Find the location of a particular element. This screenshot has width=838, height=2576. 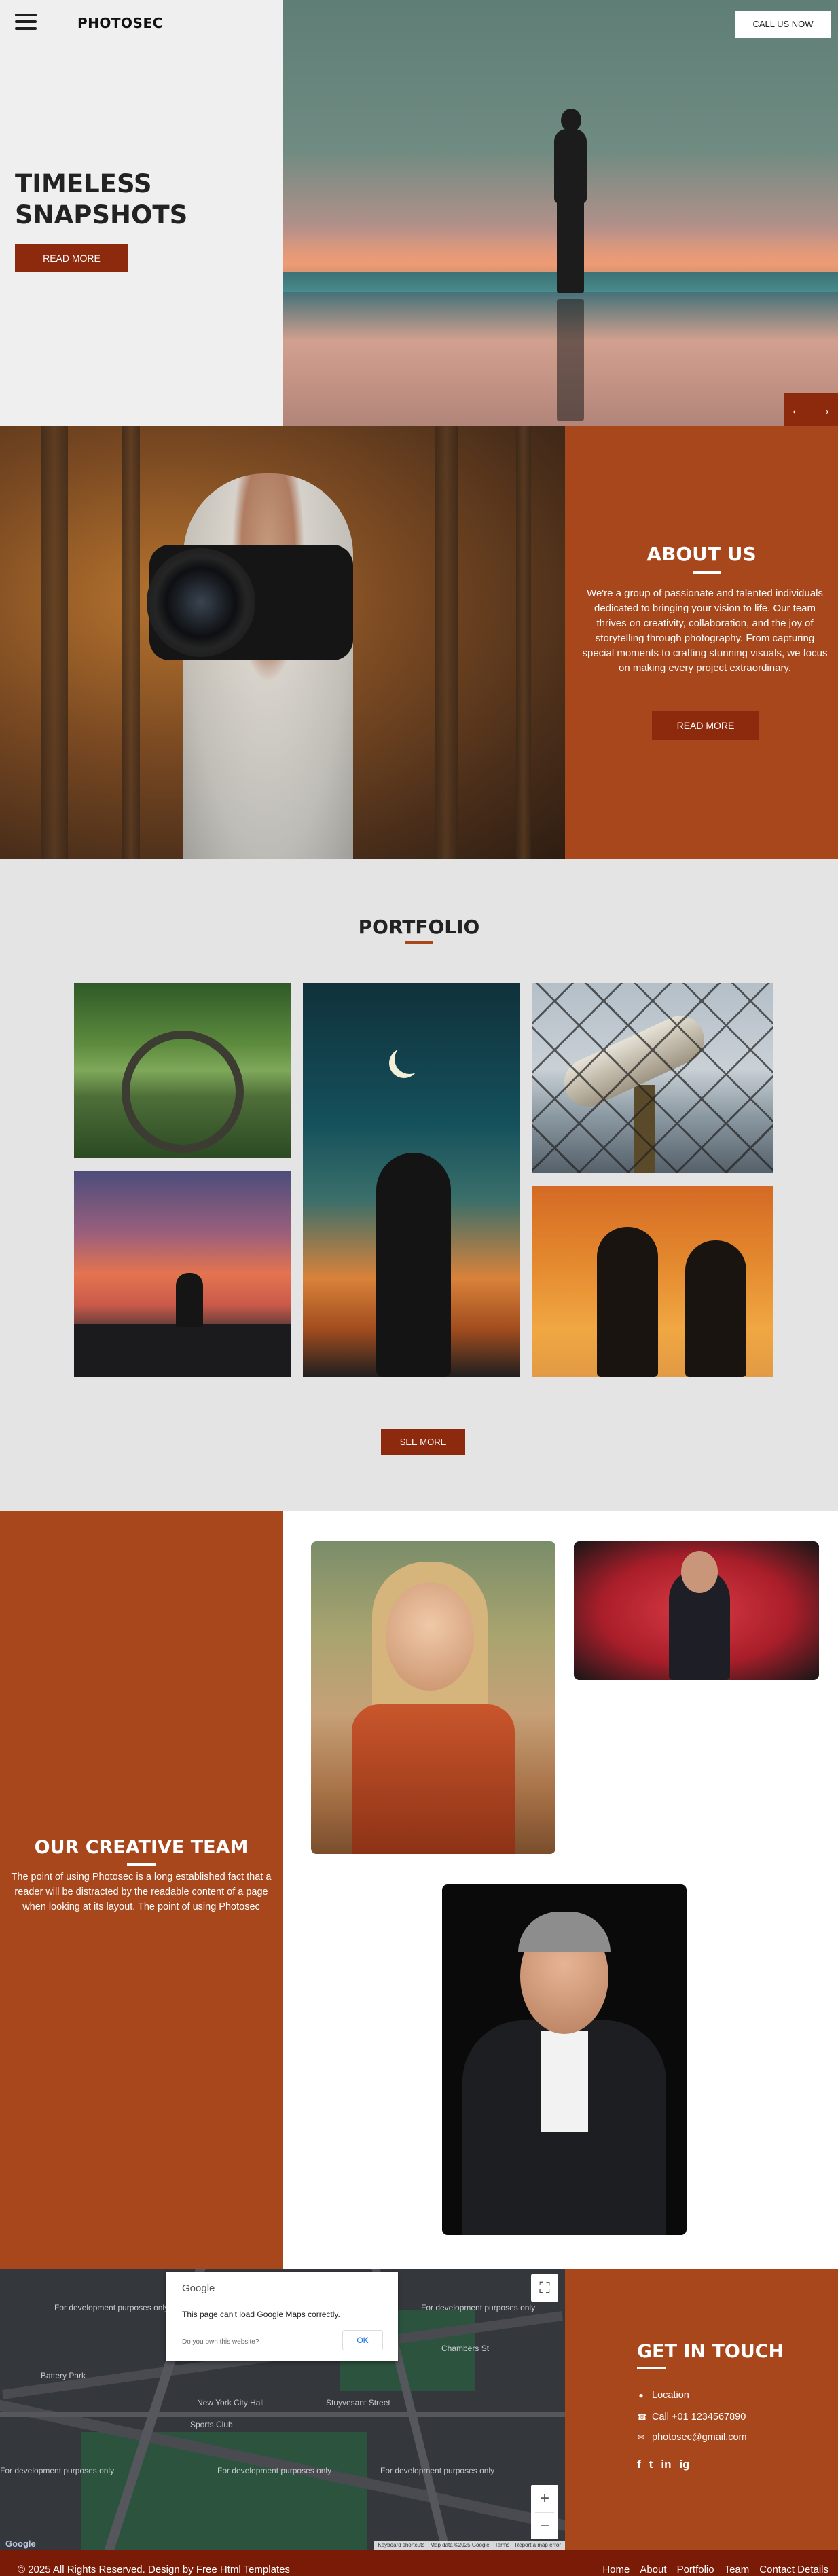

map-place-label: New York City Hall is located at coordinates (231, 2403).